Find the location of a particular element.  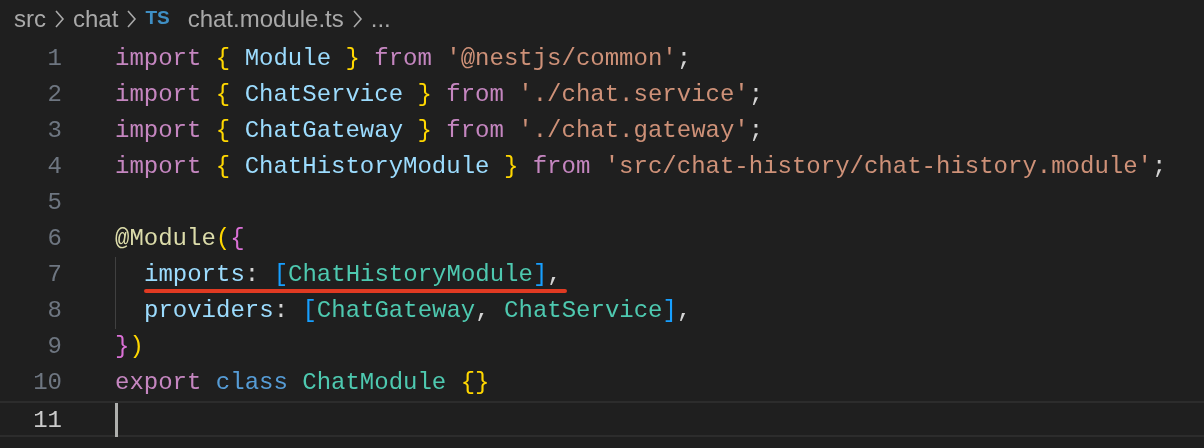

line-number: 3 is located at coordinates (54, 131).